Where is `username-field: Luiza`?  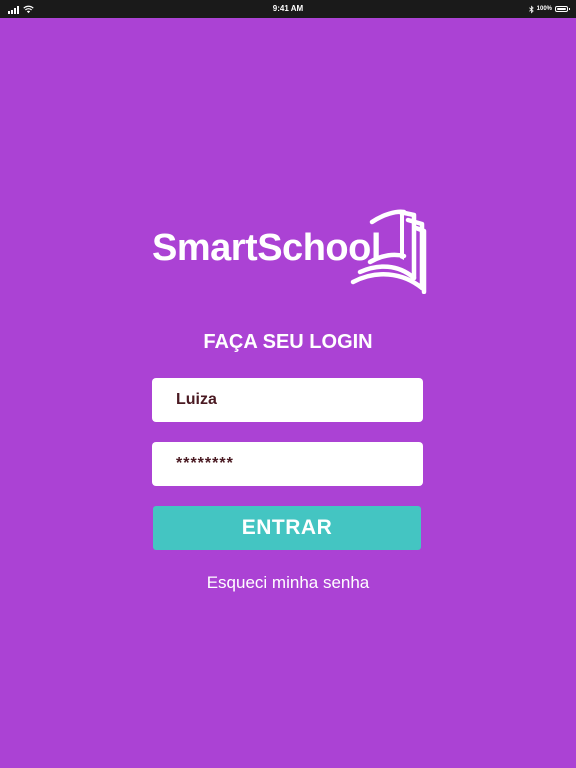 username-field: Luiza is located at coordinates (287, 400).